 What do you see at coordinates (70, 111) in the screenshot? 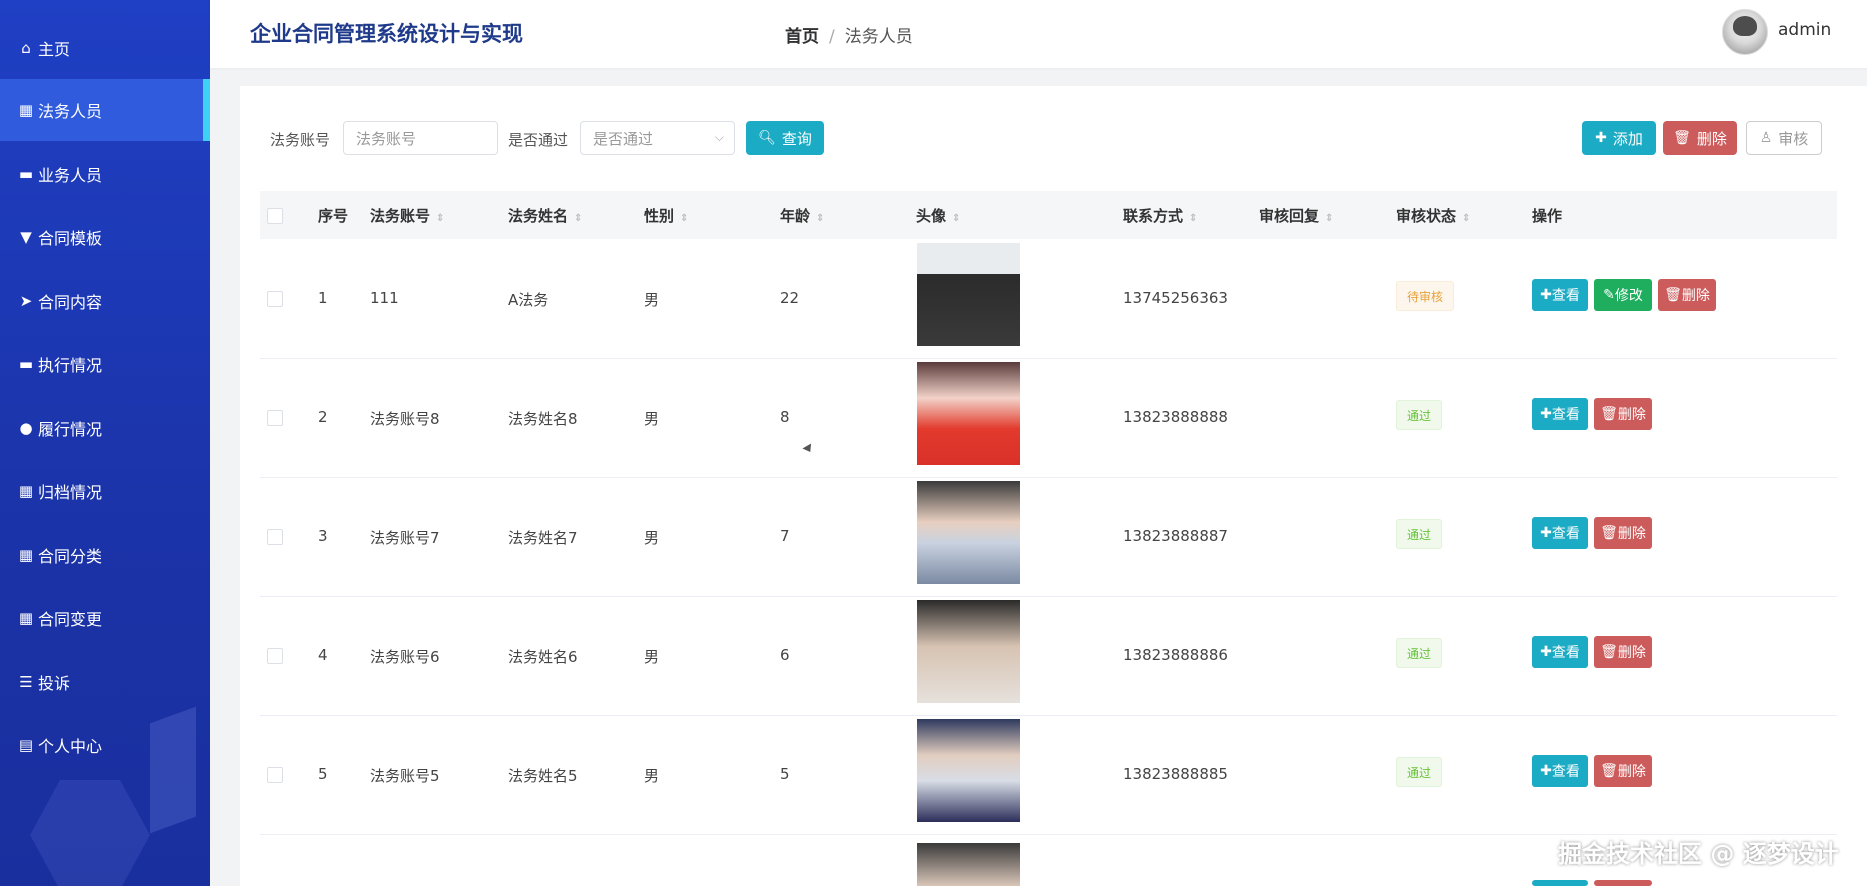
I see `sidebar-item-label: 法务人员` at bounding box center [70, 111].